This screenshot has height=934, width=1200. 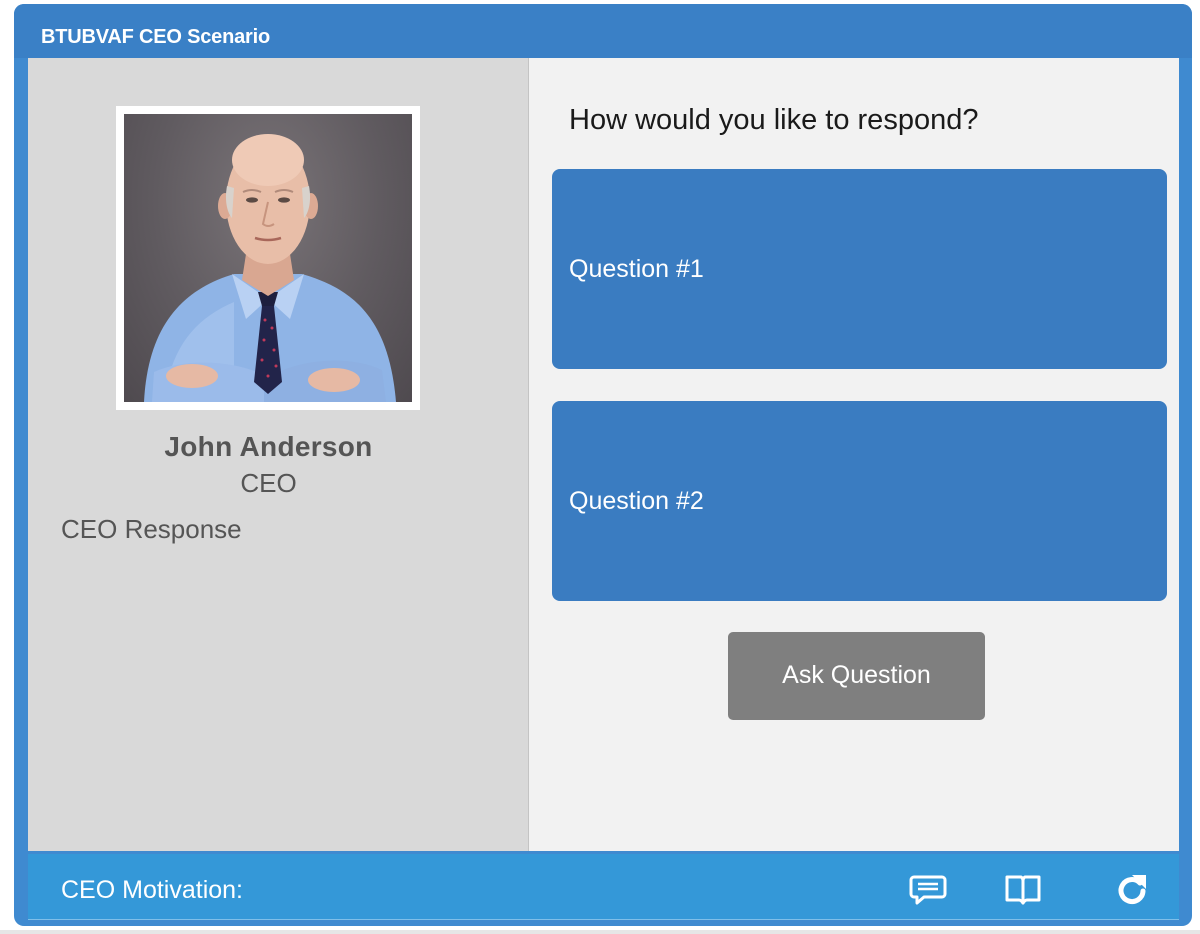 I want to click on ceo-motivation-label: CEO Motivation:, so click(x=152, y=890).